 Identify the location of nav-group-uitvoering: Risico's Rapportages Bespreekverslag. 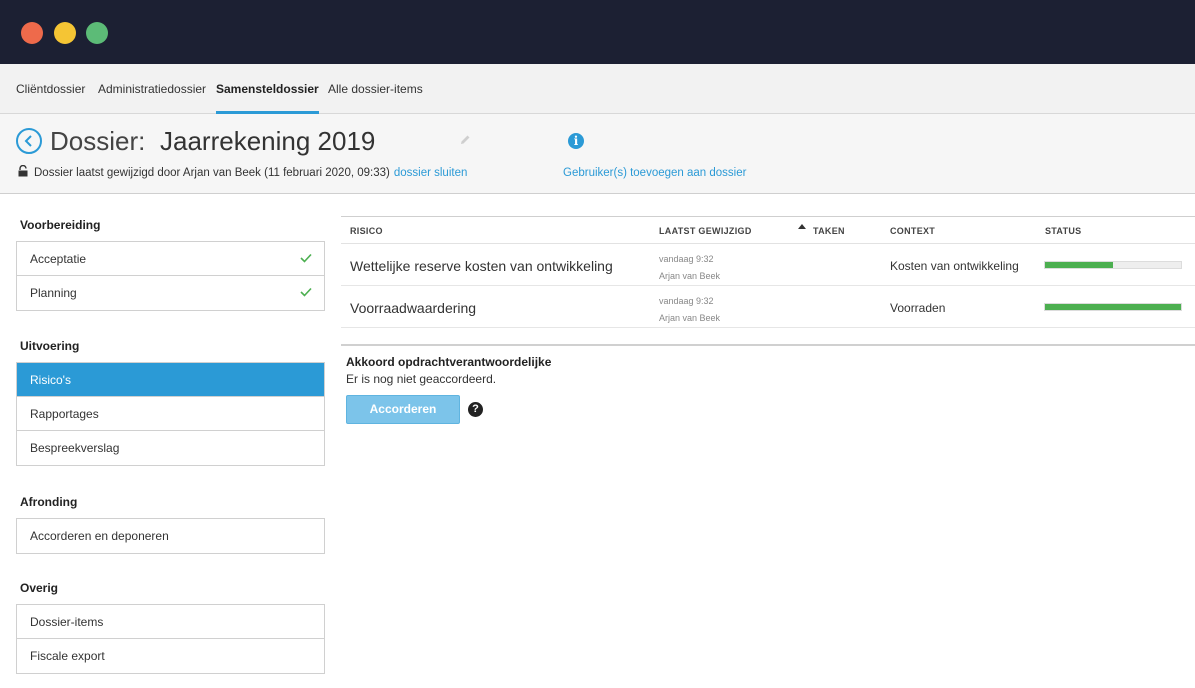
(170, 414).